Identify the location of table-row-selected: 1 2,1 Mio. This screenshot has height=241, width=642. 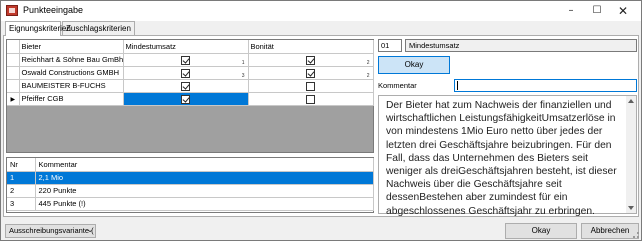
(190, 178).